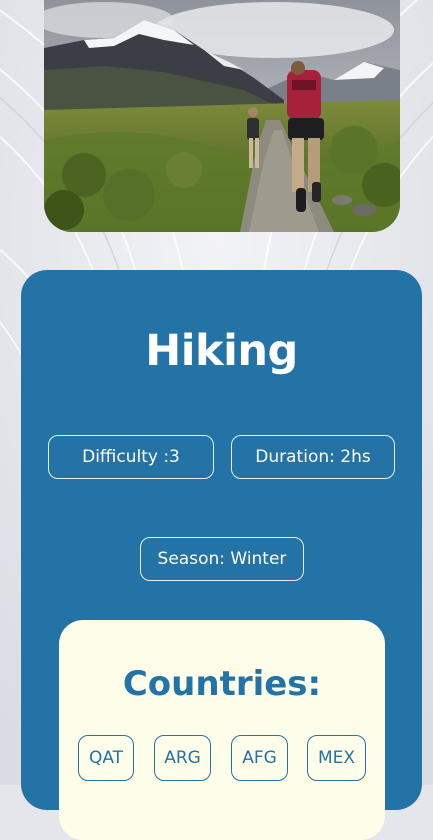  I want to click on season-badge: Season: Winter, so click(222, 559).